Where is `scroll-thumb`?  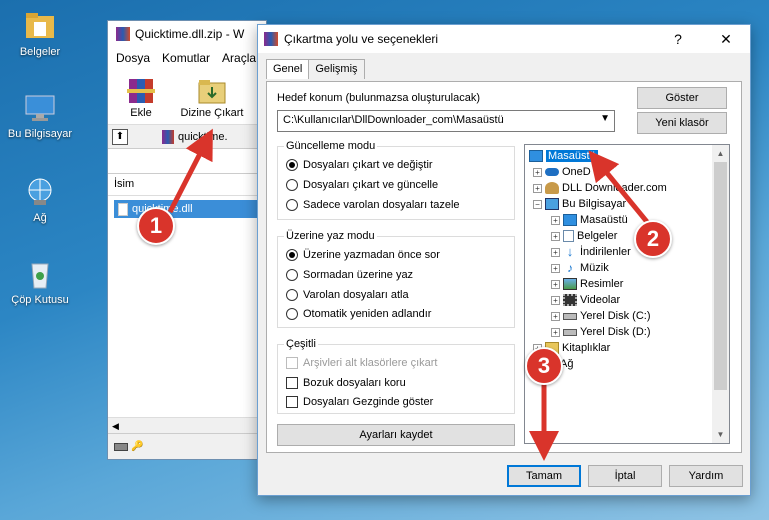
scroll-thumb is located at coordinates (720, 276).